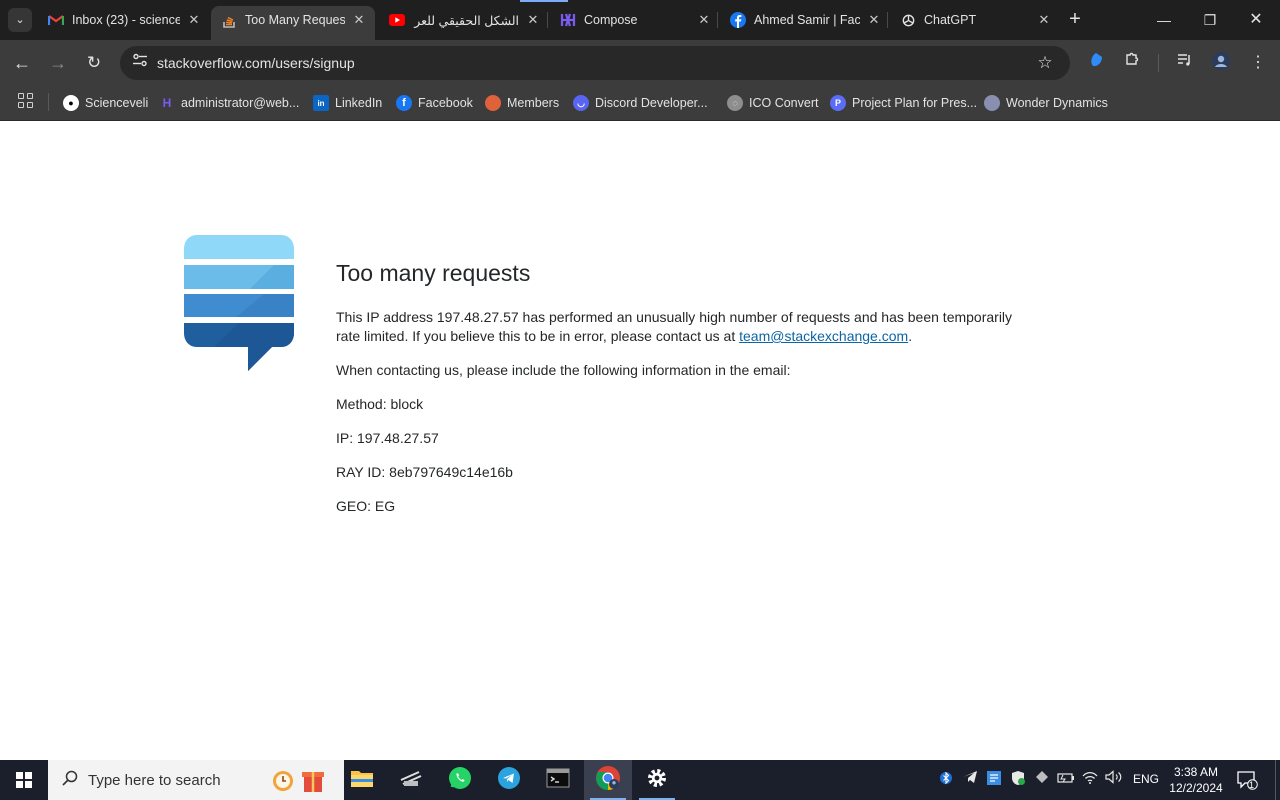  I want to click on tab-search-button: ⌄, so click(20, 20).